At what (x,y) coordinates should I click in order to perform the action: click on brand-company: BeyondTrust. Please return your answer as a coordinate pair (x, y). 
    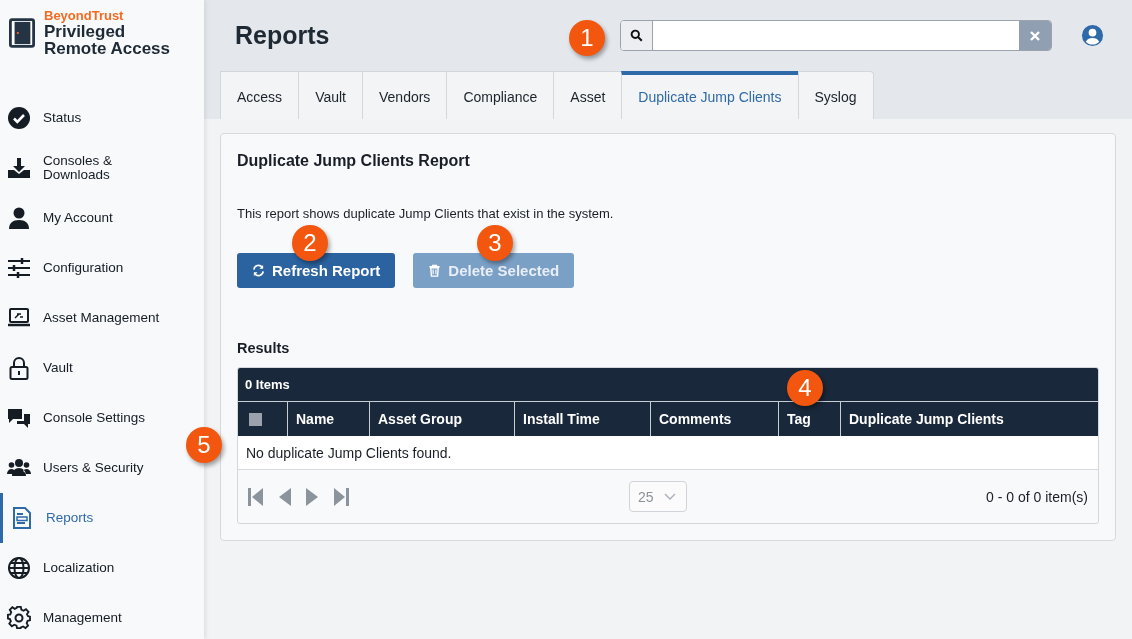
    Looking at the image, I should click on (84, 15).